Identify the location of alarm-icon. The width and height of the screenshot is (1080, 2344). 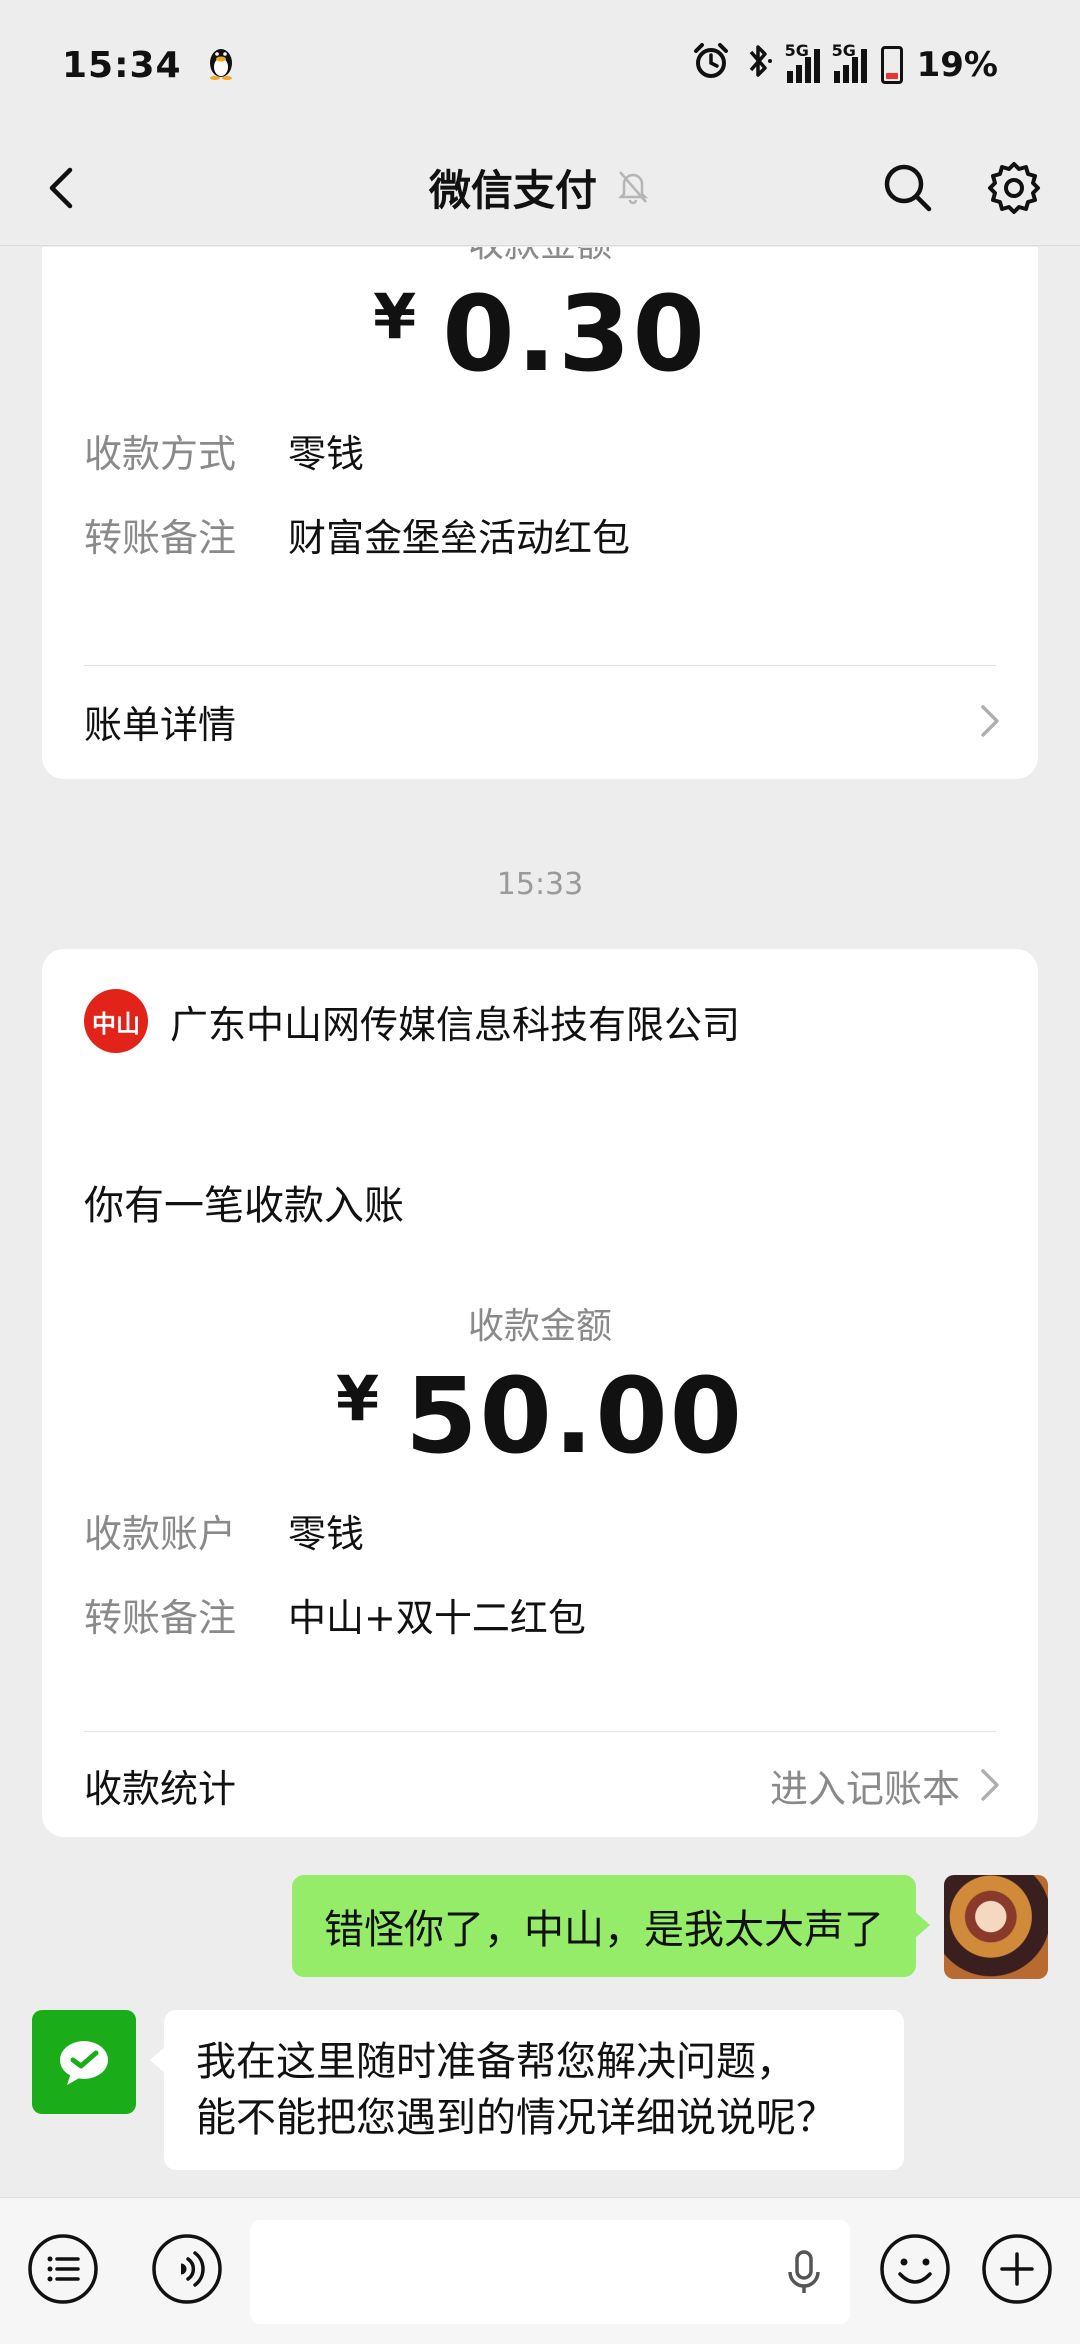
(711, 65).